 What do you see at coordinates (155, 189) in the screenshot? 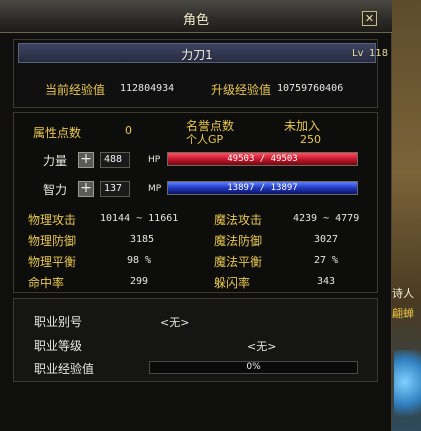
I see `mp-label: MP` at bounding box center [155, 189].